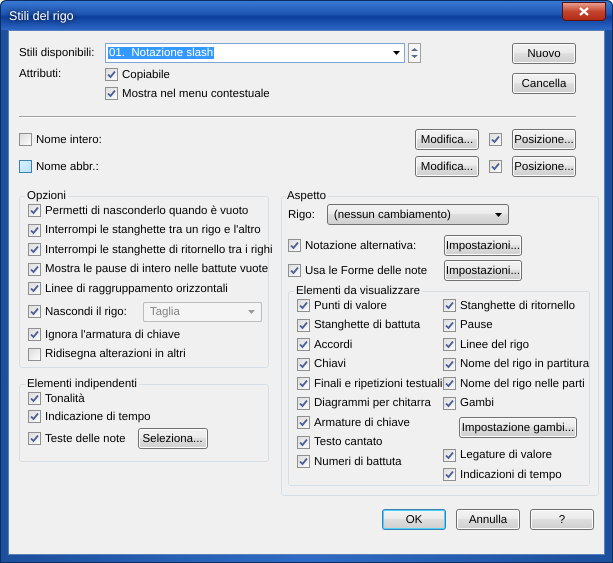 The width and height of the screenshot is (613, 563). Describe the element at coordinates (518, 306) in the screenshot. I see `checkbox-label: Stanghette di ritornello` at that location.